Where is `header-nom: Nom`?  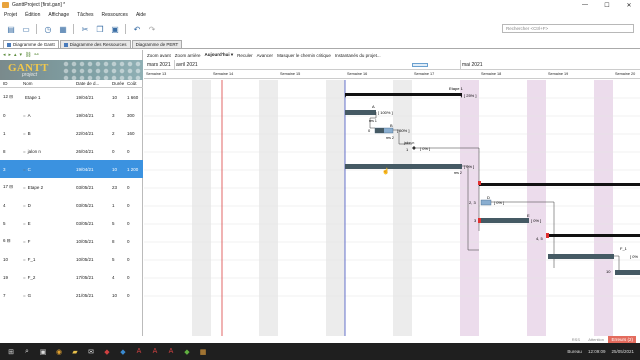
header-nom: Nom is located at coordinates (46, 84).